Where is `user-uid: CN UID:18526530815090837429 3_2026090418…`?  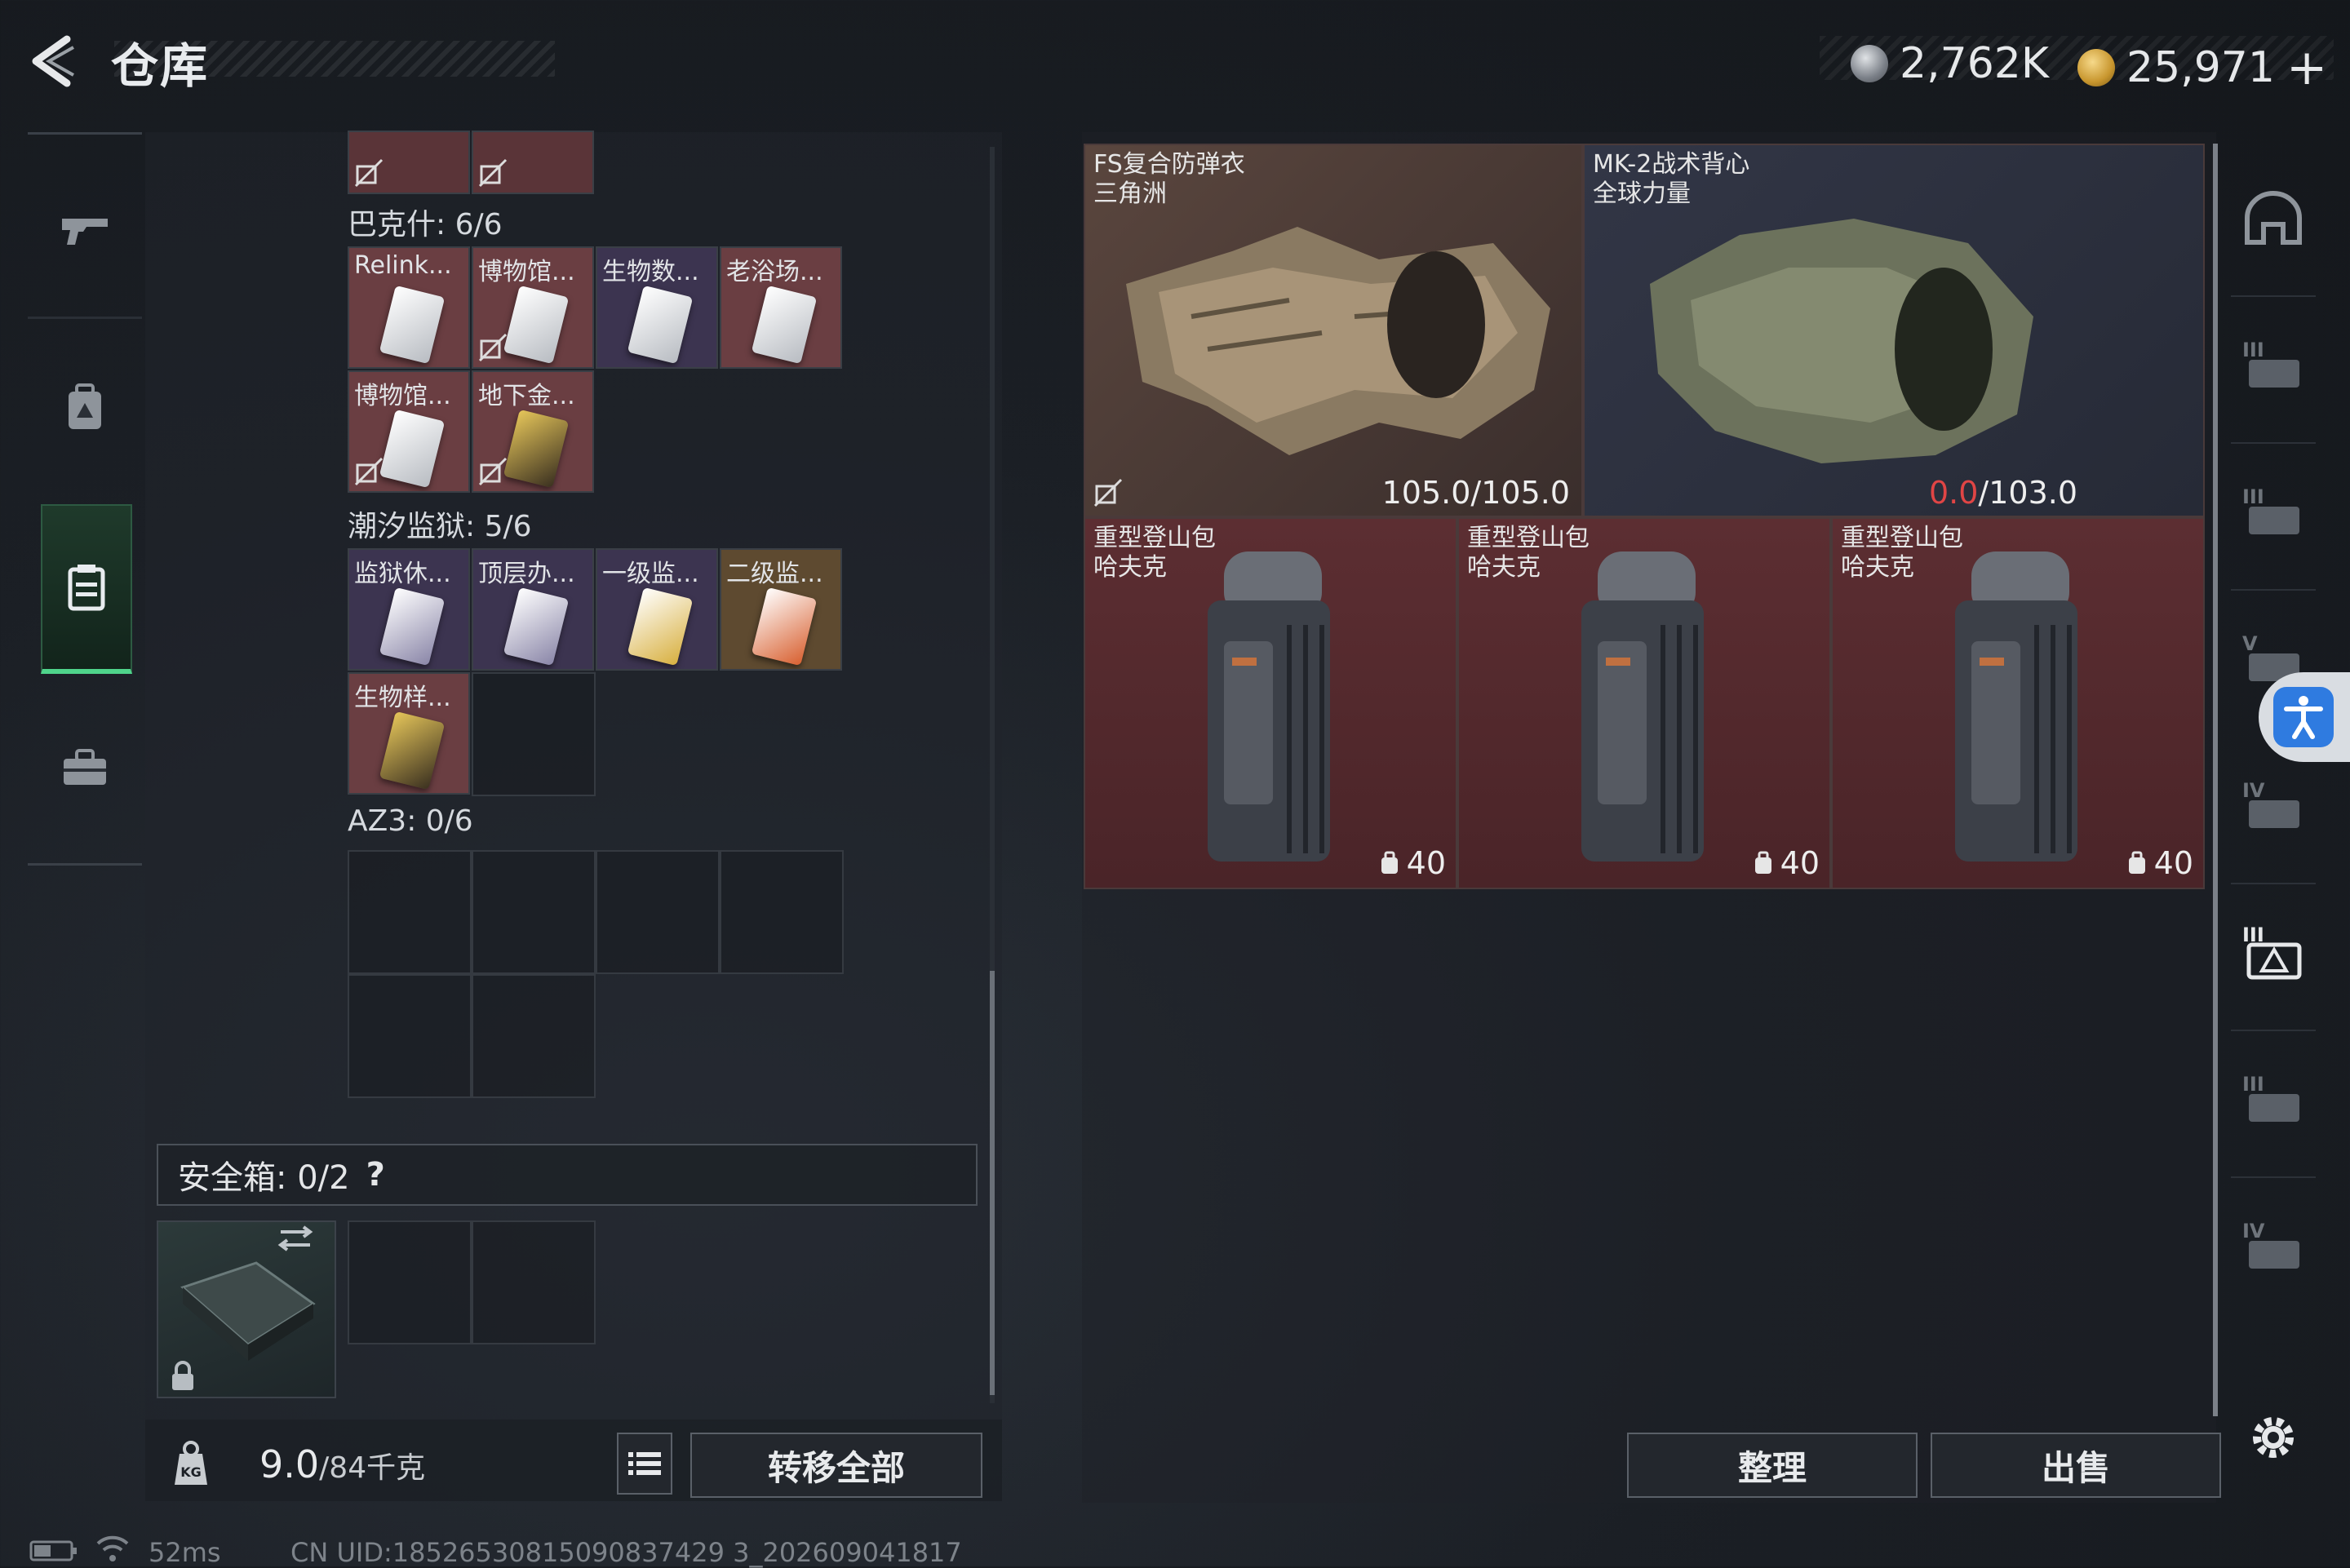 user-uid: CN UID:18526530815090837429 3_2026090418… is located at coordinates (626, 1552).